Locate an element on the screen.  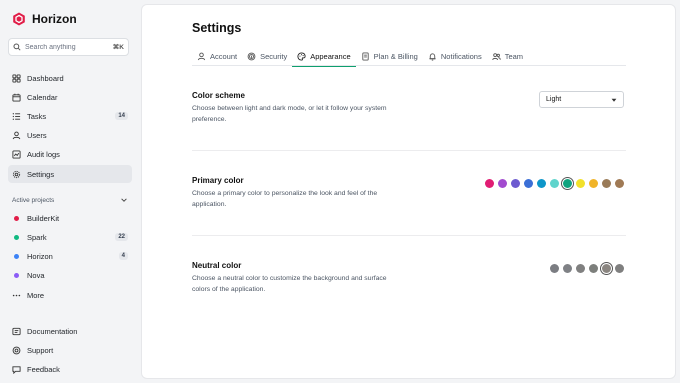
project-item-builderkit: BuilderKit is located at coordinates (70, 218).